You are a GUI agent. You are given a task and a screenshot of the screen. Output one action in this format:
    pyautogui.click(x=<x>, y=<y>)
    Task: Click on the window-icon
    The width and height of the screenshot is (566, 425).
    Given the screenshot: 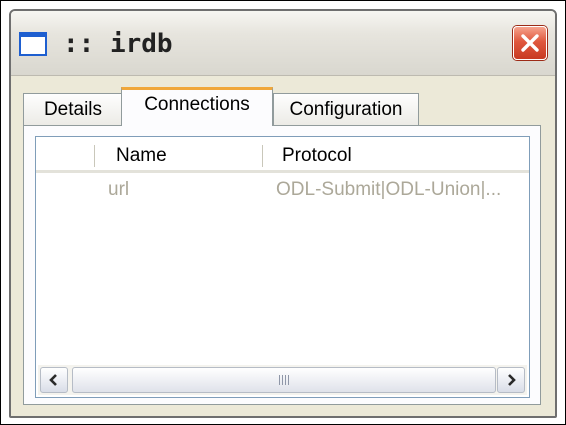 What is the action you would take?
    pyautogui.click(x=33, y=44)
    